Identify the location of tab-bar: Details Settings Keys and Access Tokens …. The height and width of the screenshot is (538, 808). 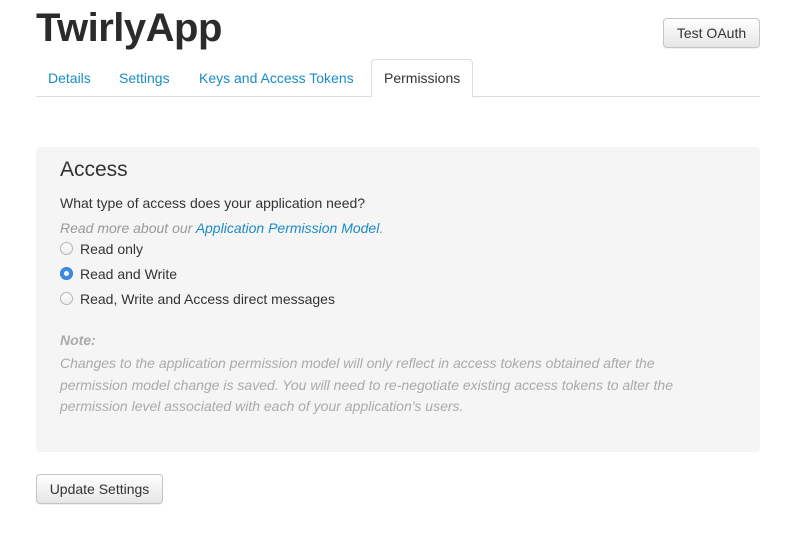
(398, 78).